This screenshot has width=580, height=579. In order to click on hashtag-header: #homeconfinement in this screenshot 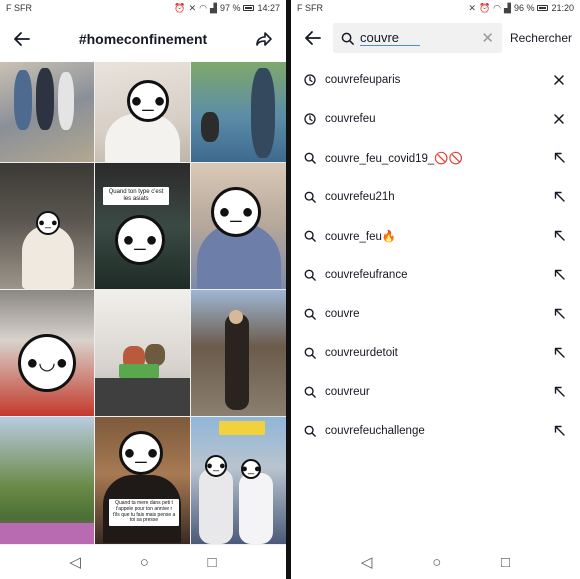, I will do `click(143, 39)`.